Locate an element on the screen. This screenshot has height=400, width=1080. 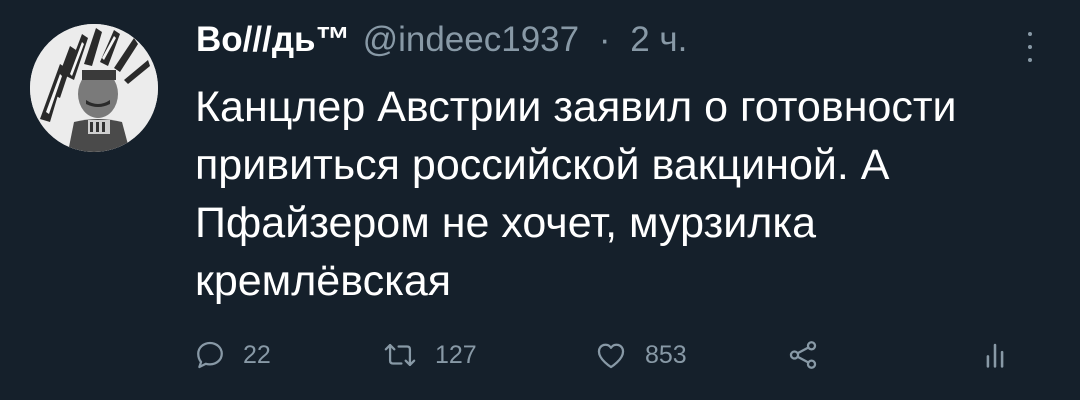
avatar is located at coordinates (94, 88).